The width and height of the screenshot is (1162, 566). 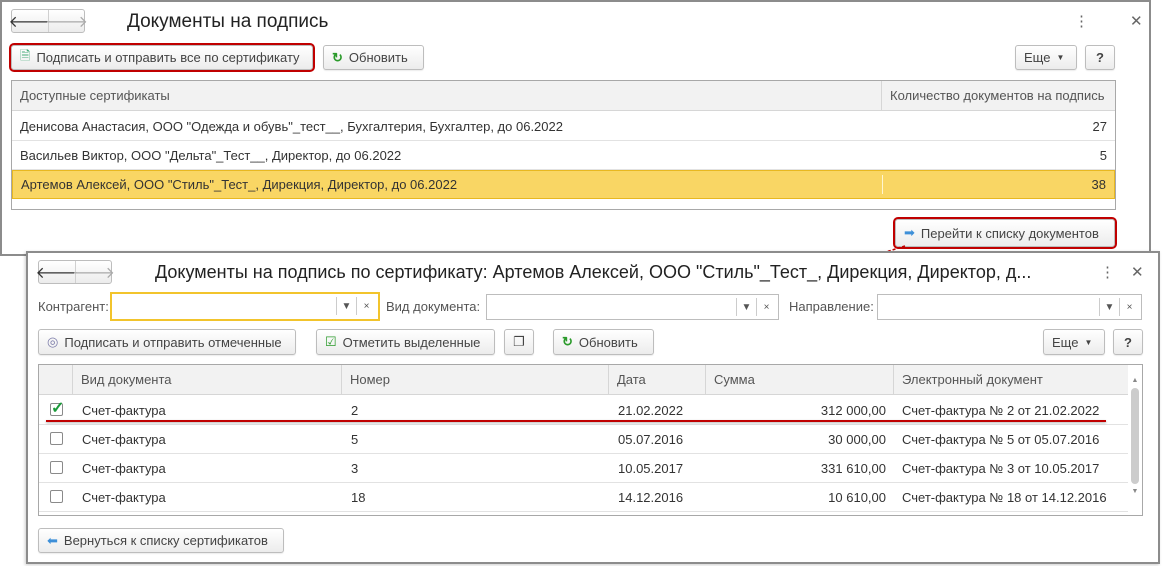 I want to click on doc-sum: 331 610,00, so click(x=853, y=468).